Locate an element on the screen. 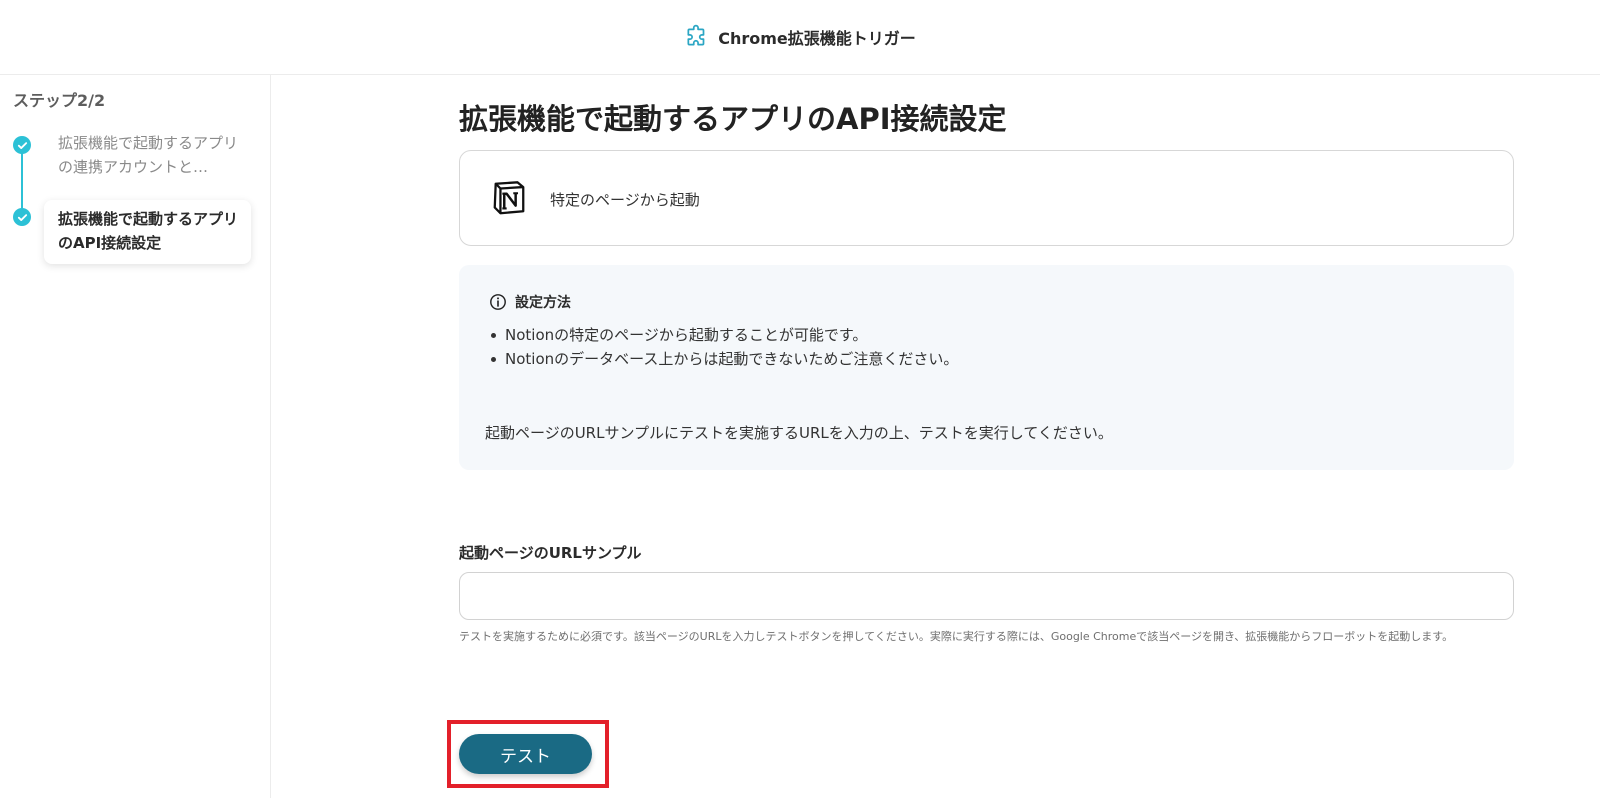 The height and width of the screenshot is (798, 1600). top-header: Chrome拡張機能トリガー is located at coordinates (800, 37).